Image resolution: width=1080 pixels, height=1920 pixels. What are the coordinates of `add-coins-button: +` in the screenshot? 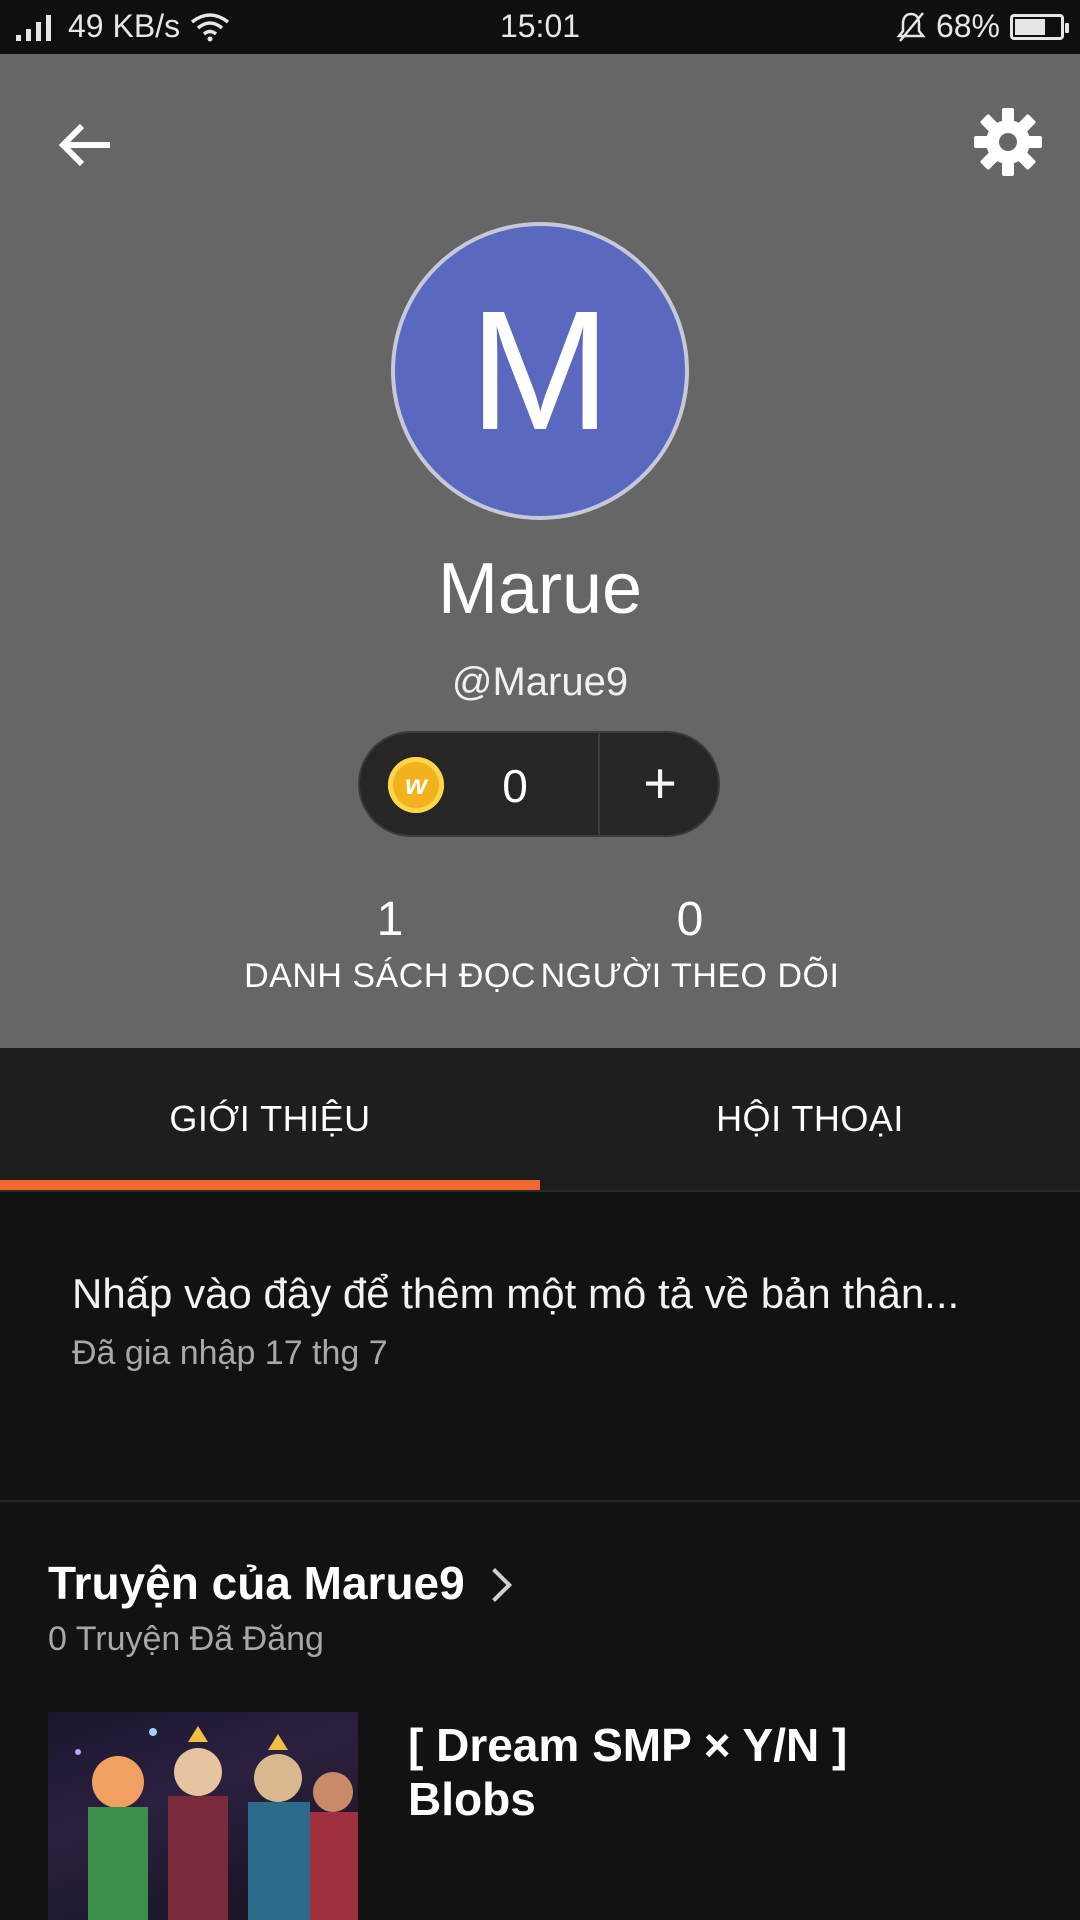 It's located at (660, 784).